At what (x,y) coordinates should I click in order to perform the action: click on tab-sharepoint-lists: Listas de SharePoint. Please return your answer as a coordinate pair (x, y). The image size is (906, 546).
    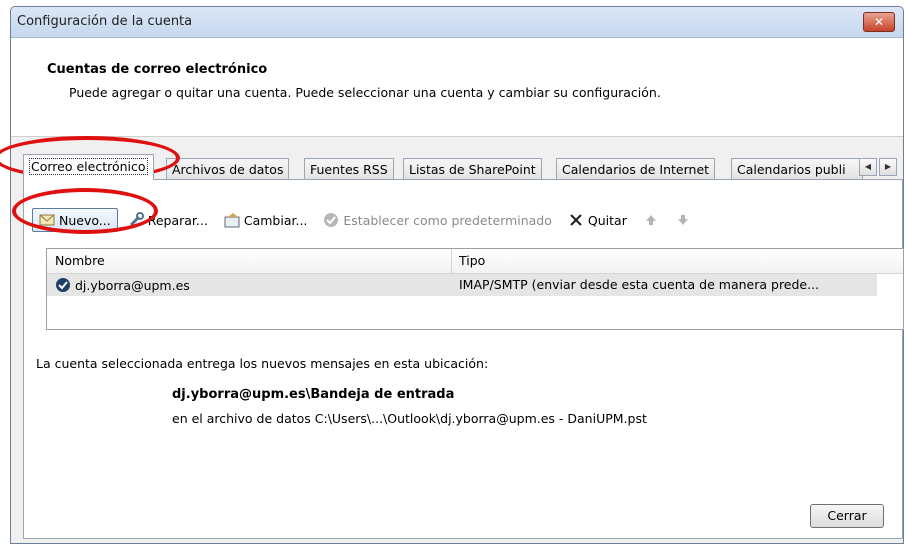
    Looking at the image, I should click on (472, 168).